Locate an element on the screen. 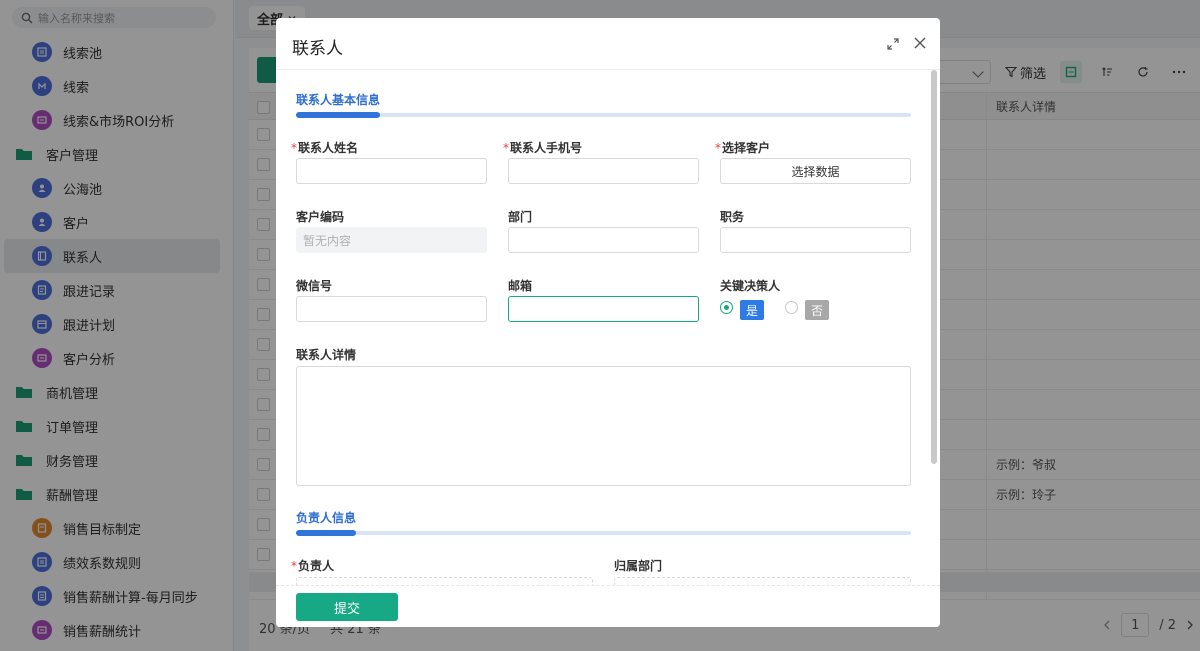 This screenshot has width=1200, height=651. dialog-scrollbar is located at coordinates (934, 267).